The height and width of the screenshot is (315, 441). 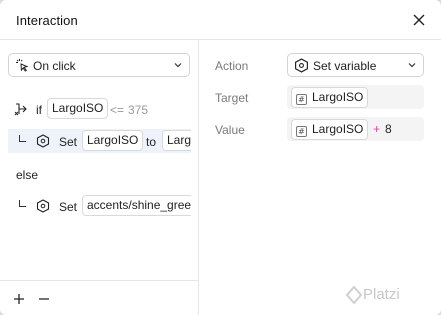 What do you see at coordinates (99, 65) in the screenshot?
I see `trigger-select: On click` at bounding box center [99, 65].